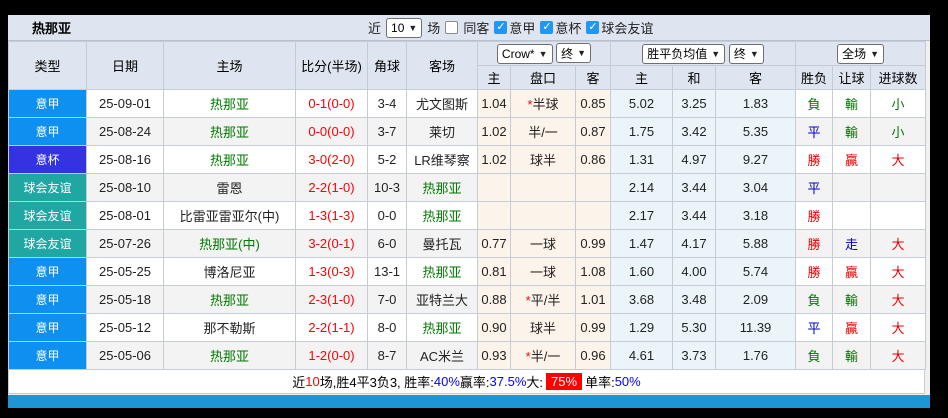  Describe the element at coordinates (694, 327) in the screenshot. I see `odds-draw: 5.30` at that location.